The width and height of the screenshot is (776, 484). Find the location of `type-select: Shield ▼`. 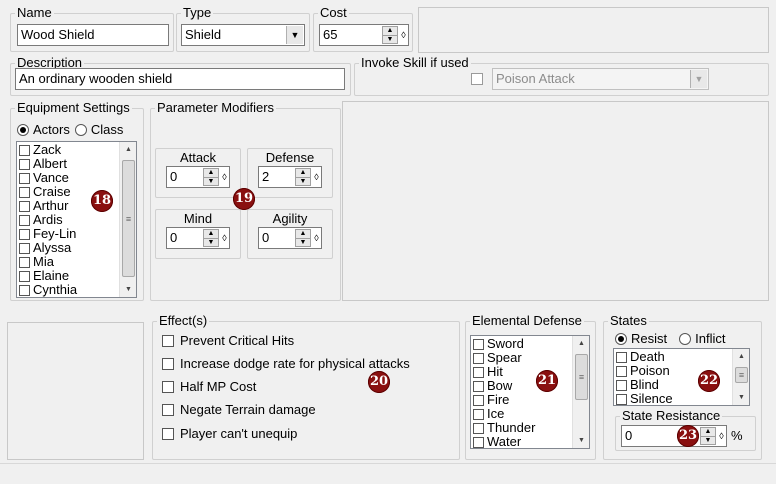

type-select: Shield ▼ is located at coordinates (243, 35).